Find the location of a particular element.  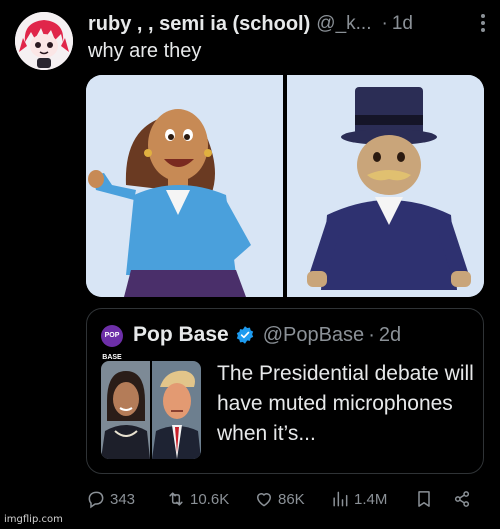

like-count: 86K is located at coordinates (291, 499).